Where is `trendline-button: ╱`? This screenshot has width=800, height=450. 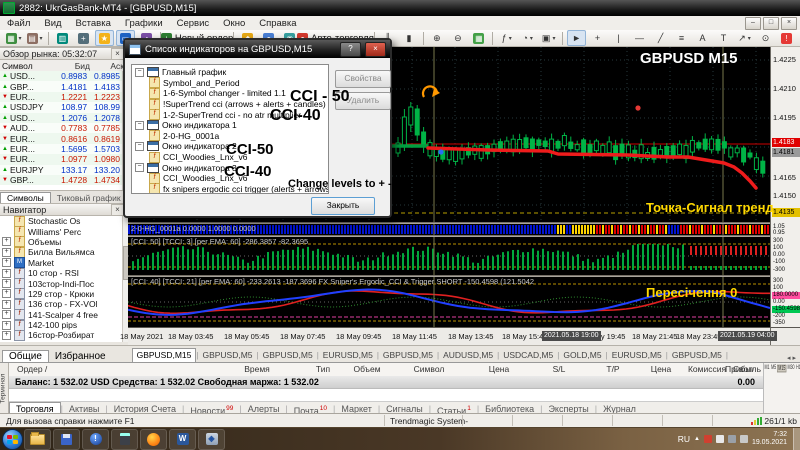
trendline-button: ╱ is located at coordinates (660, 38).